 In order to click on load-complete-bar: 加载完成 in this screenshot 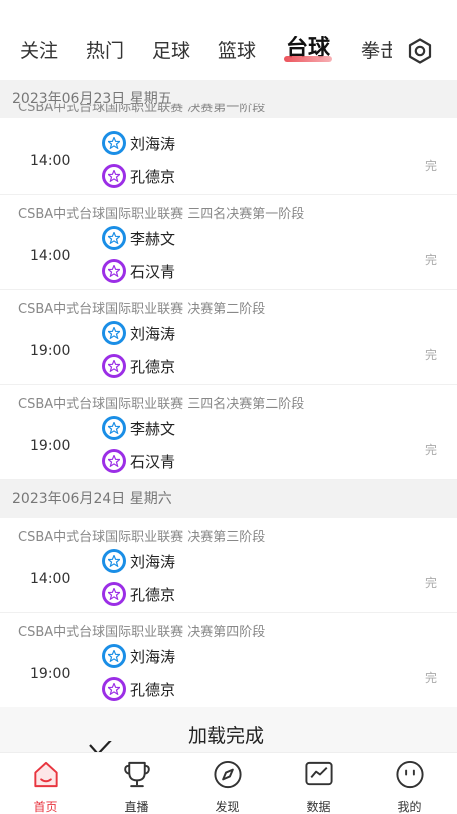, I will do `click(228, 729)`.